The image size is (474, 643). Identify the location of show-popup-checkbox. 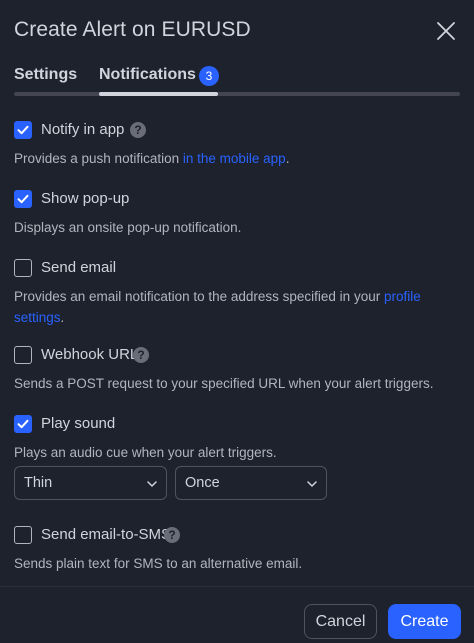
(23, 199).